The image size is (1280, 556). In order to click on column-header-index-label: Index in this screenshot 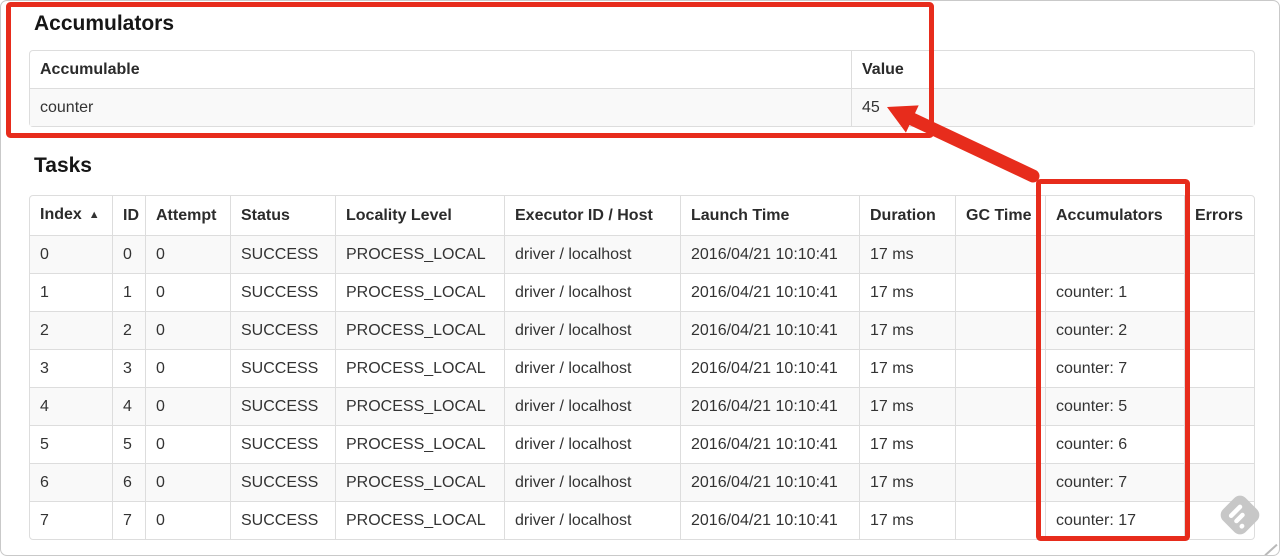, I will do `click(61, 214)`.